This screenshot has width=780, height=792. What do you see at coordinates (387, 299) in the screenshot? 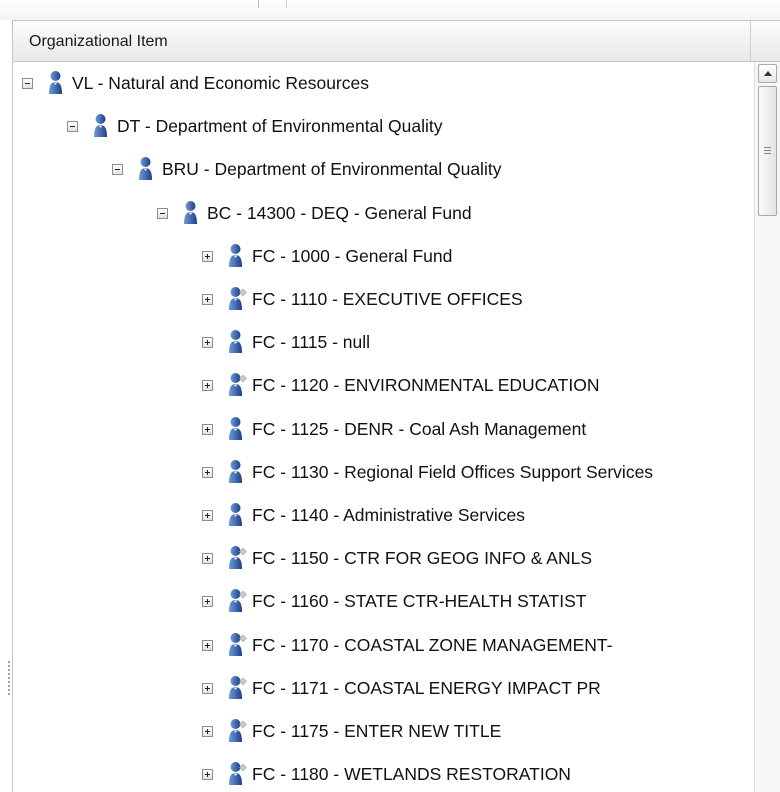
I see `tree-node-label: FC - 1110 - EXECUTIVE OFFICES` at bounding box center [387, 299].